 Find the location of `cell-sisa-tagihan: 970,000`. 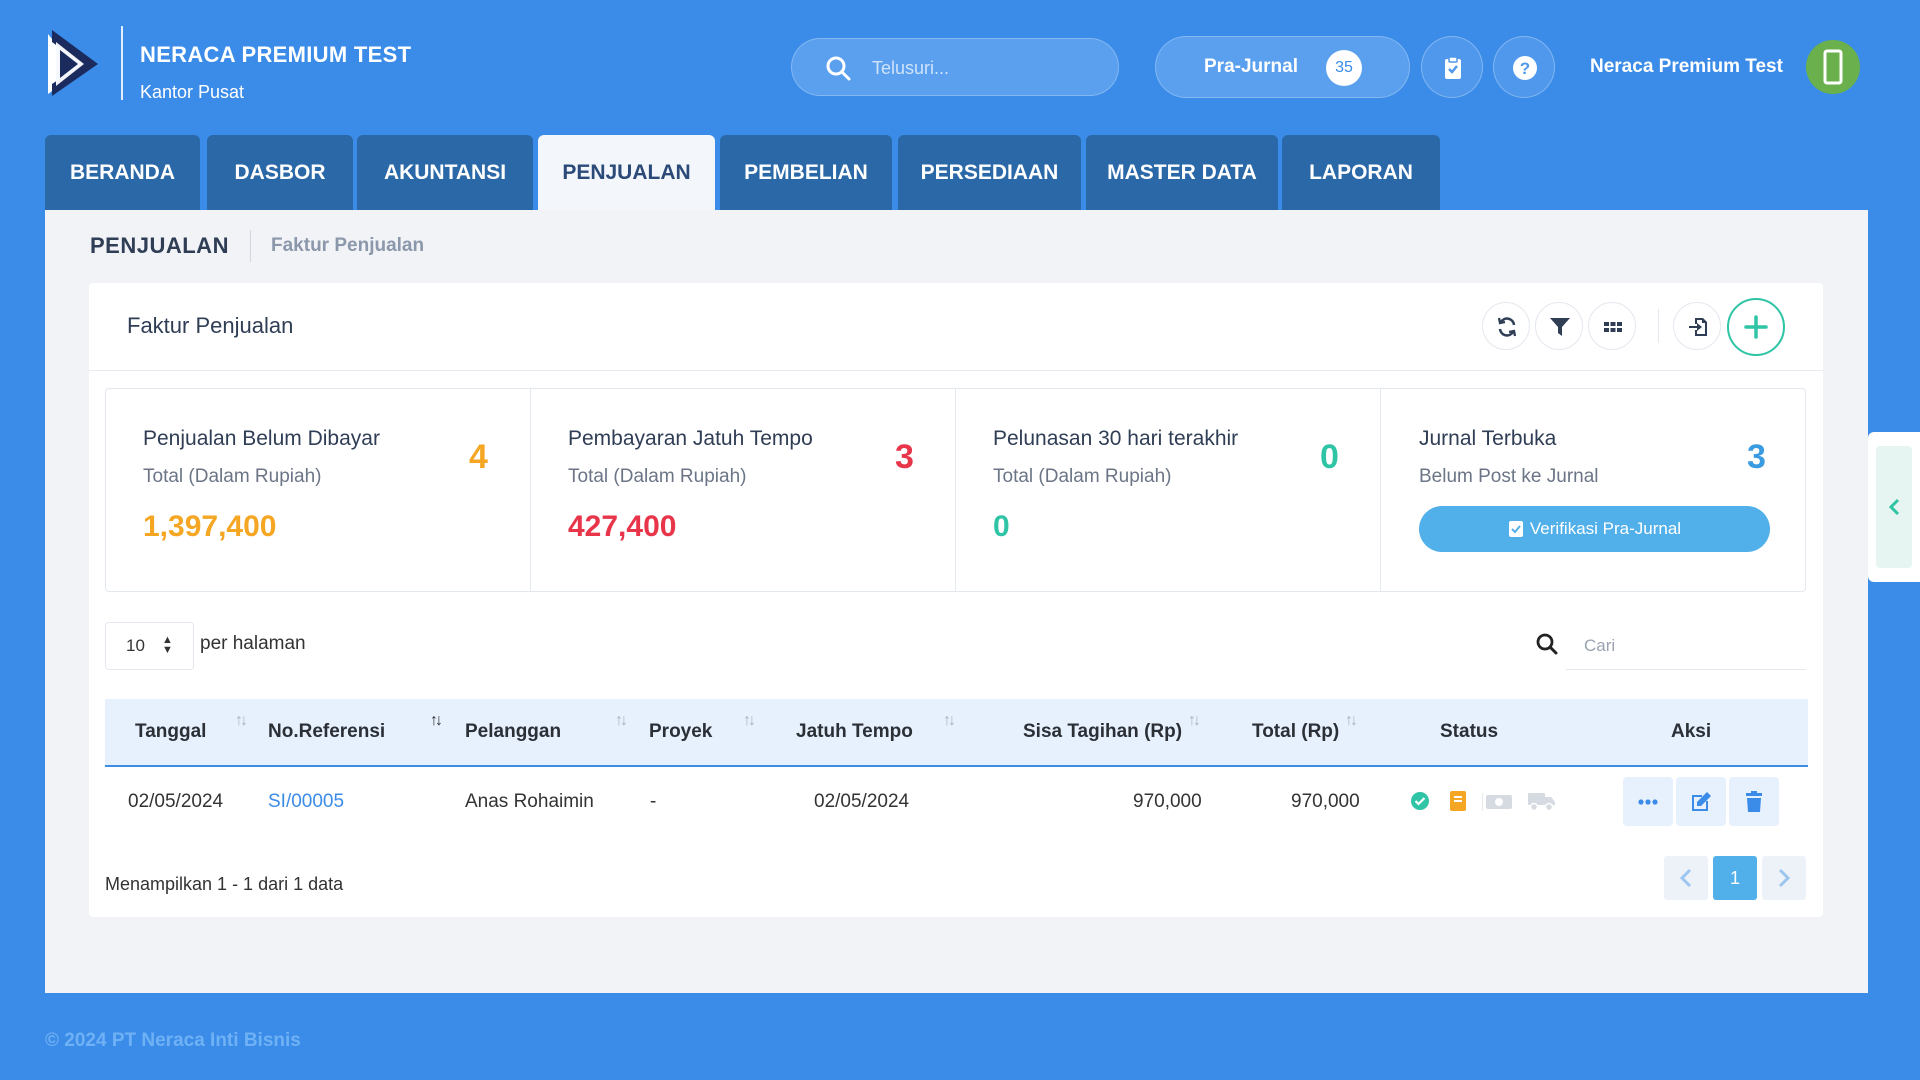

cell-sisa-tagihan: 970,000 is located at coordinates (1167, 801).